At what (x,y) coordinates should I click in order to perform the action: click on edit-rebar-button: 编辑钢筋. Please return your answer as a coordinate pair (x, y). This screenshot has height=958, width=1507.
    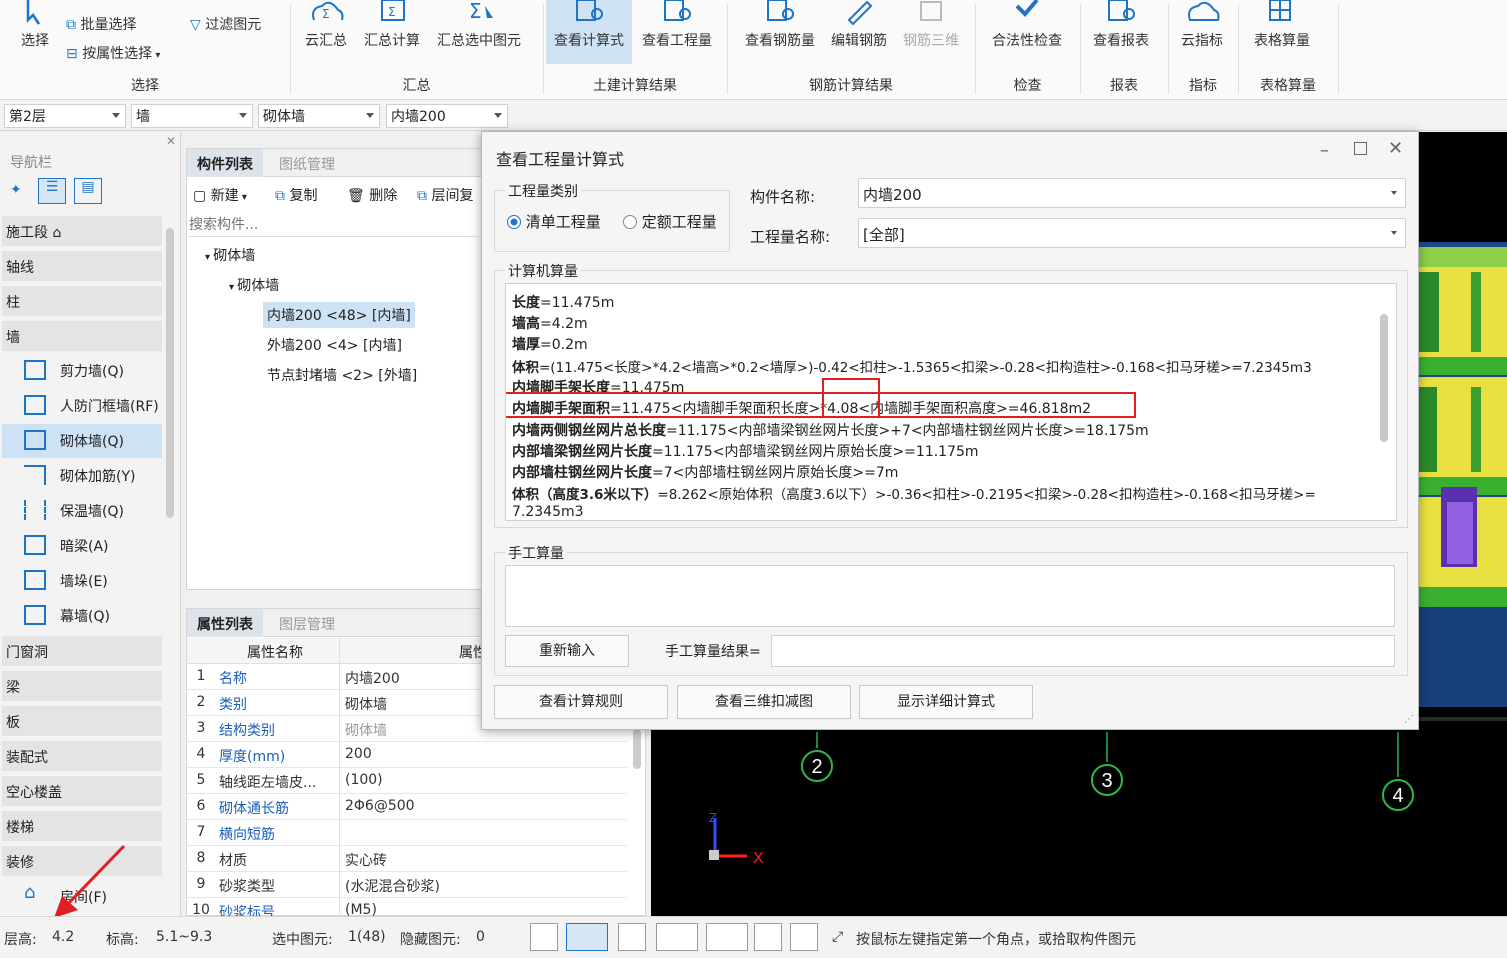
    Looking at the image, I should click on (859, 32).